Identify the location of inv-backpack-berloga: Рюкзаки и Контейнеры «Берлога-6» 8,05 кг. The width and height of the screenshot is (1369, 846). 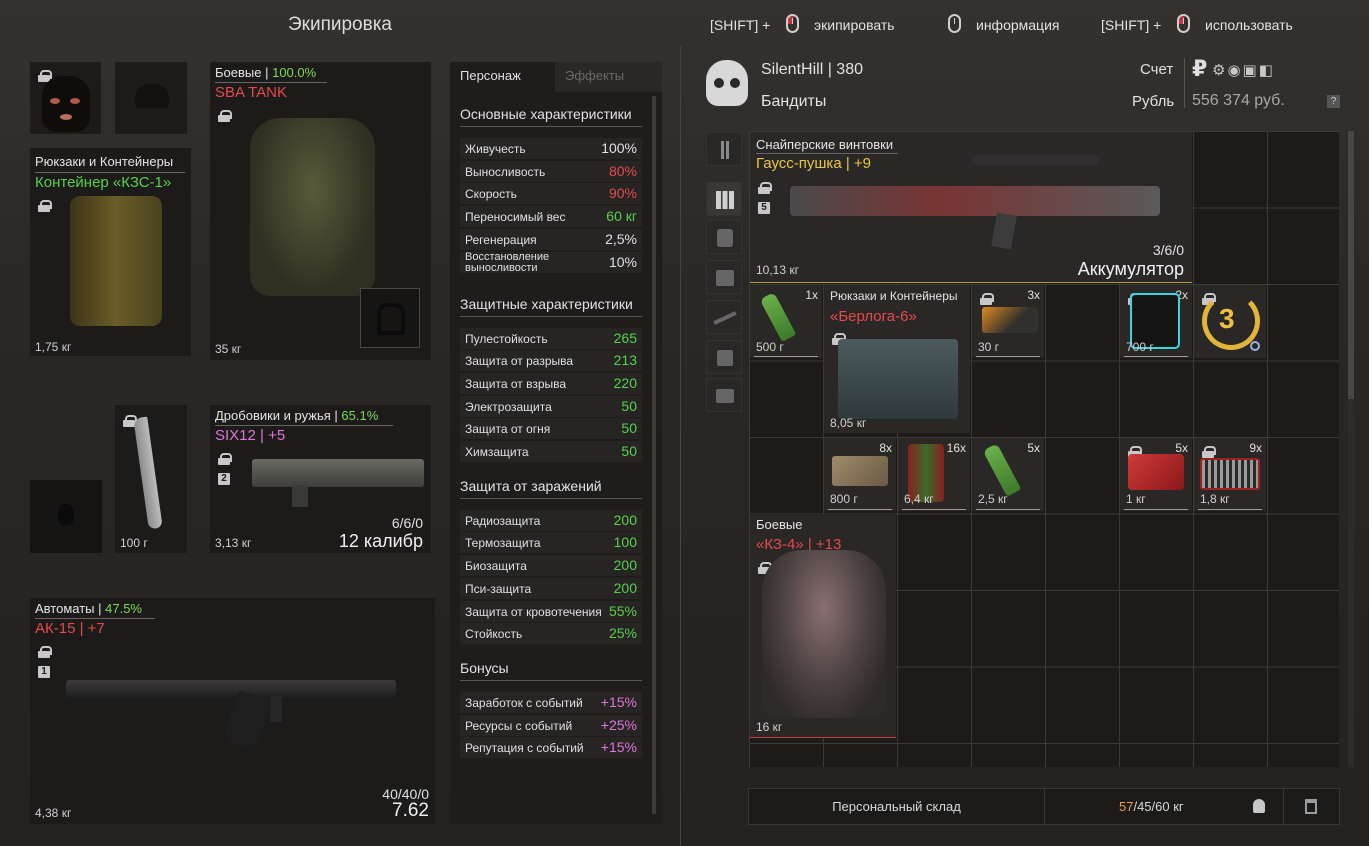
(897, 359).